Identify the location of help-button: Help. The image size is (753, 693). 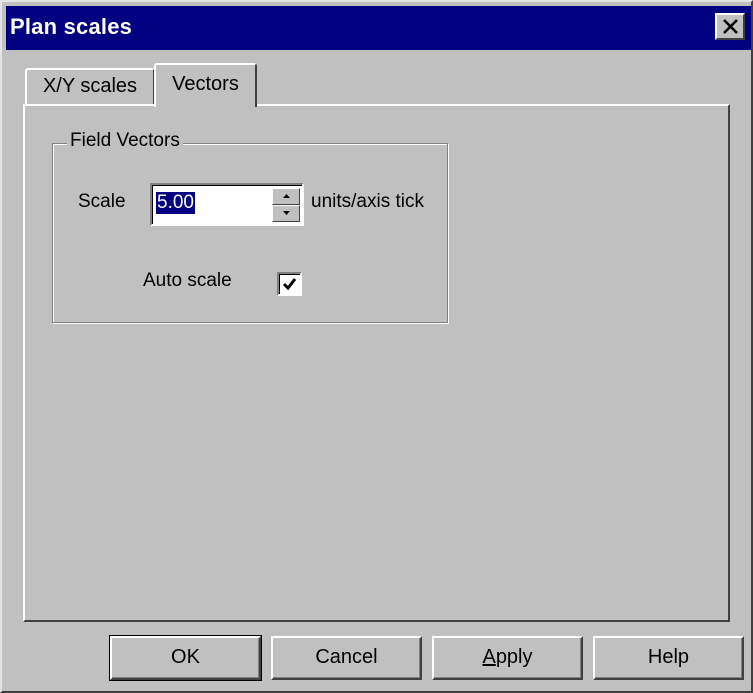
(668, 658).